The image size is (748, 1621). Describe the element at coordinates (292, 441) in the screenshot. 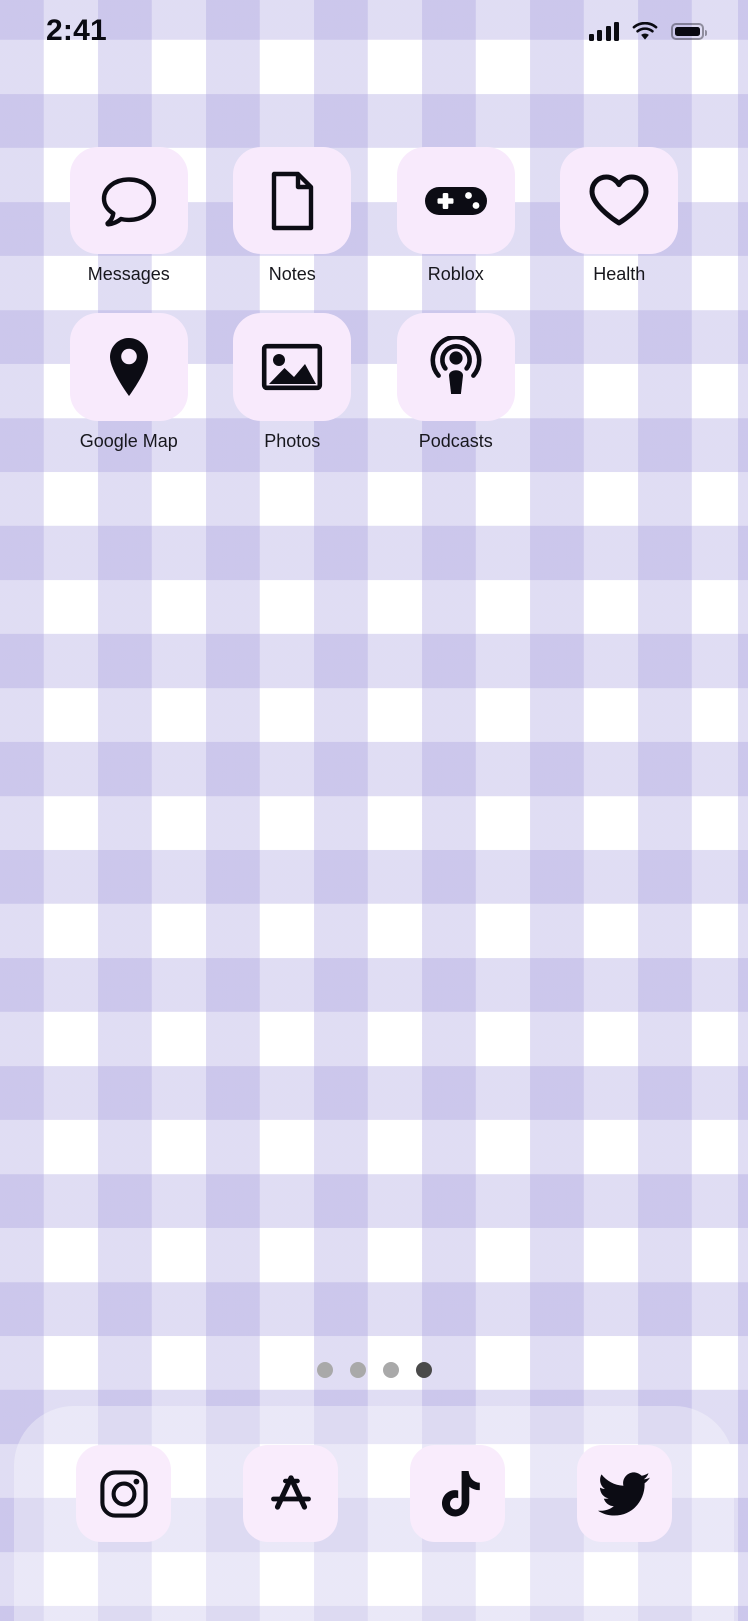

I see `app-label: Photos` at that location.